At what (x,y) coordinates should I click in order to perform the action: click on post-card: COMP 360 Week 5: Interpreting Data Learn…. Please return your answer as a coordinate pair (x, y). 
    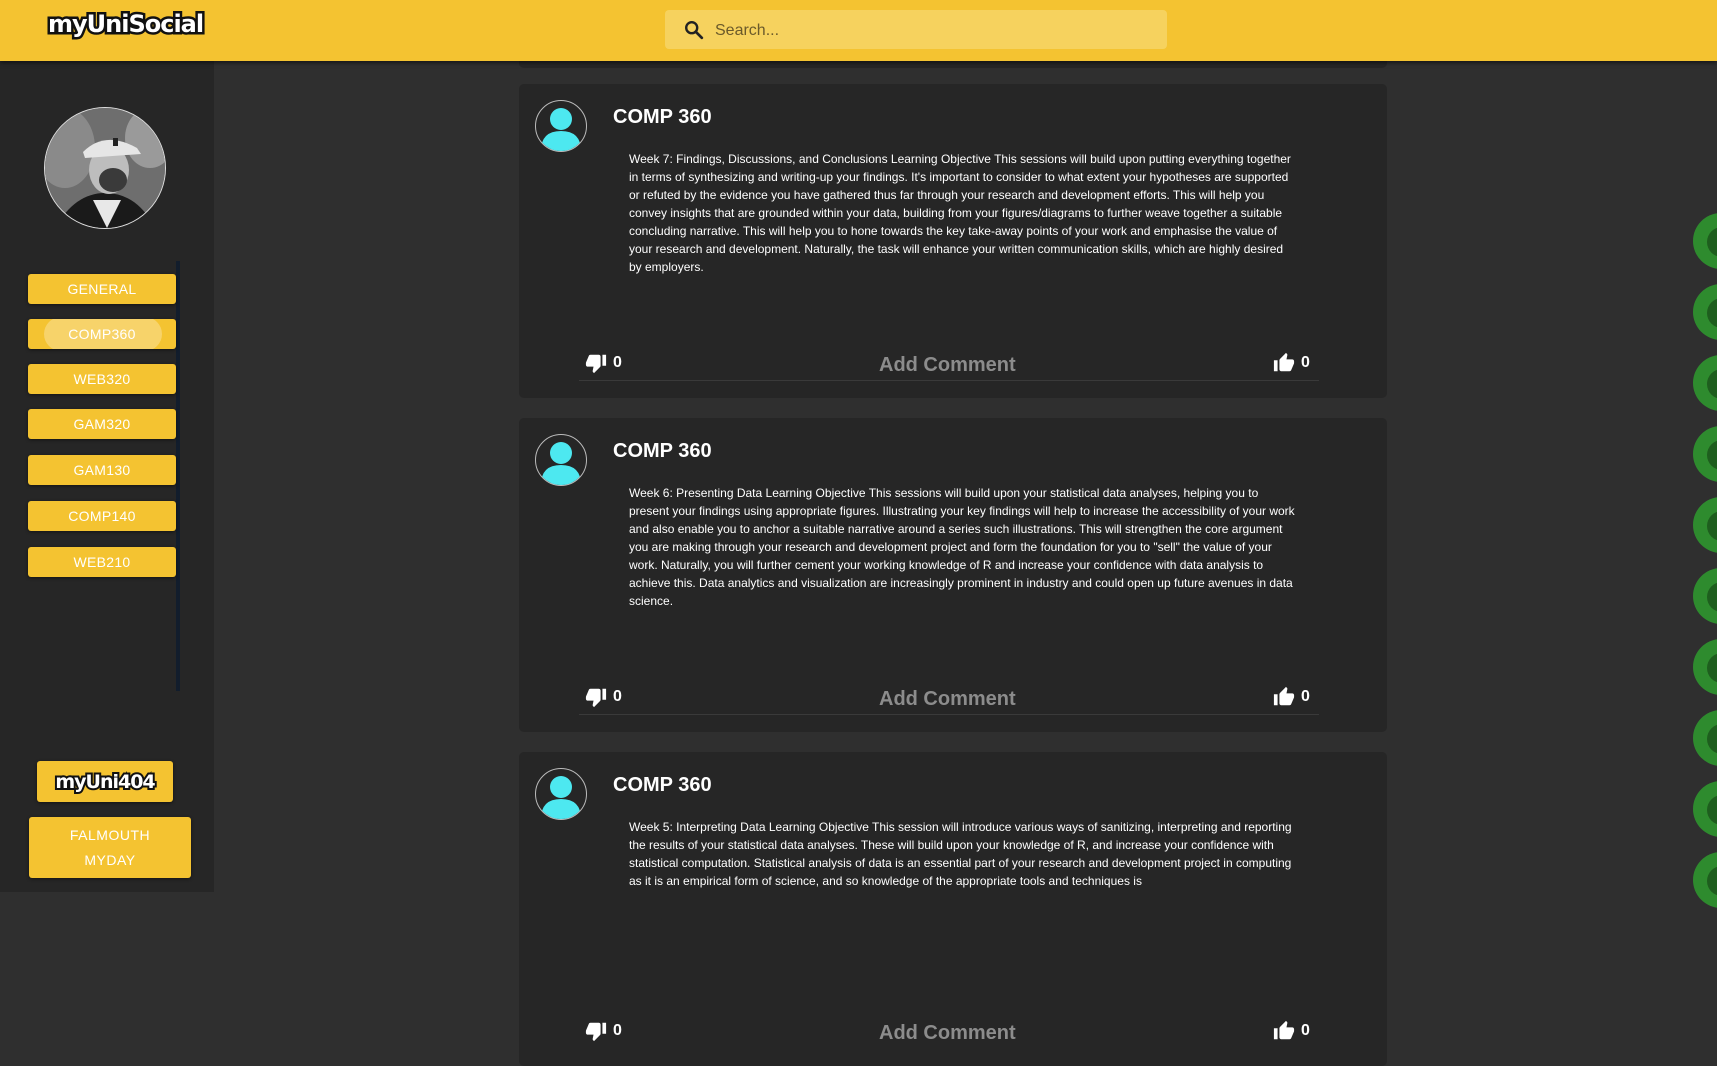
    Looking at the image, I should click on (953, 909).